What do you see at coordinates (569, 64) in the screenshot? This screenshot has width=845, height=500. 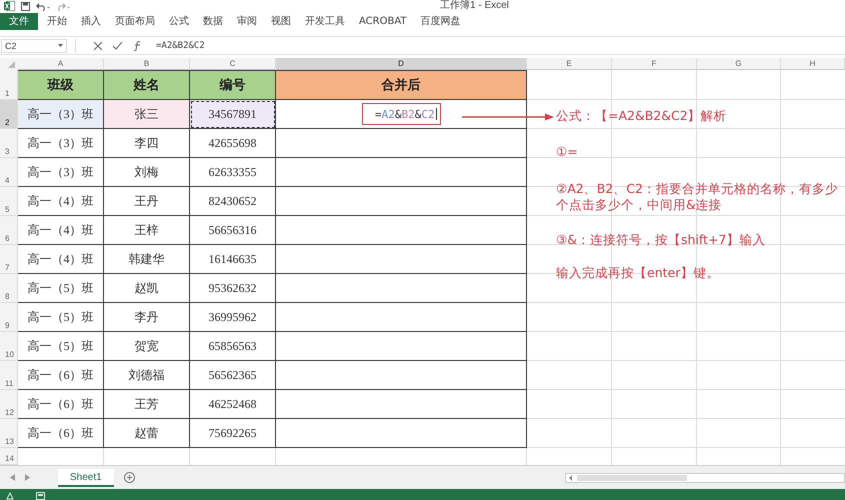 I see `column-header: E` at bounding box center [569, 64].